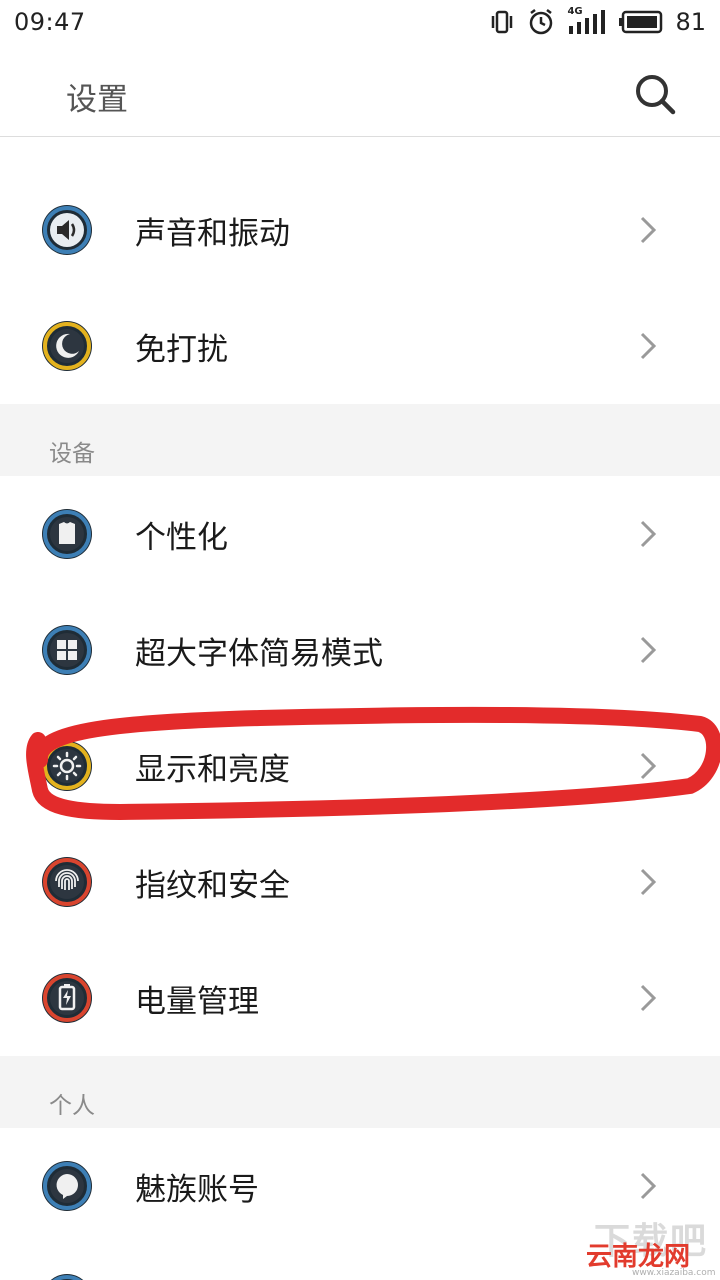 This screenshot has width=720, height=1280. What do you see at coordinates (690, 22) in the screenshot?
I see `battery-percent: 81` at bounding box center [690, 22].